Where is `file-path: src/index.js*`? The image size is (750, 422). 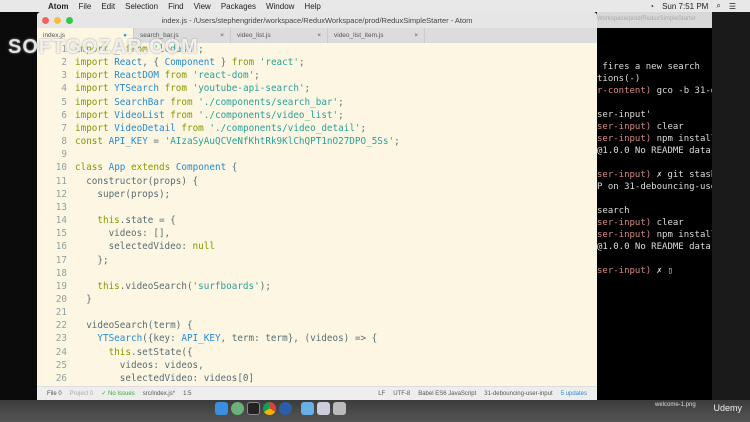 file-path: src/index.js* is located at coordinates (159, 394).